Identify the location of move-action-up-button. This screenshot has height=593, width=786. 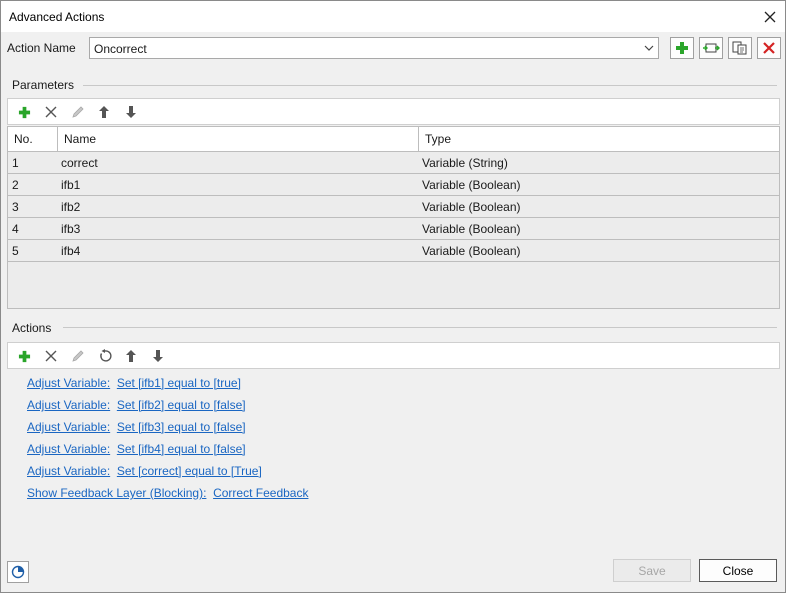
(131, 356).